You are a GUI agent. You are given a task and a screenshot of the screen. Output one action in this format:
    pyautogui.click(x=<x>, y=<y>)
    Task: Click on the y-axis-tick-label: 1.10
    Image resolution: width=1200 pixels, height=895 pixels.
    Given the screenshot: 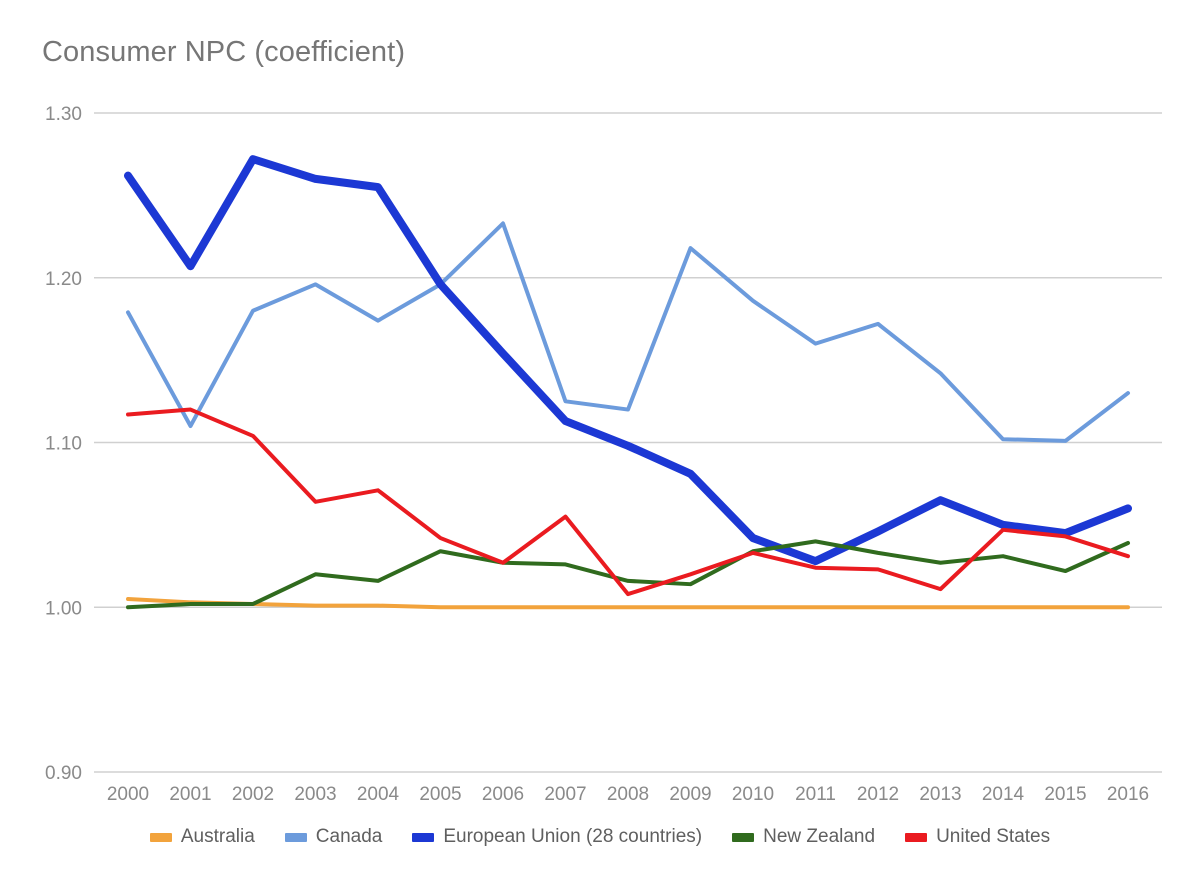 What is the action you would take?
    pyautogui.click(x=63, y=444)
    